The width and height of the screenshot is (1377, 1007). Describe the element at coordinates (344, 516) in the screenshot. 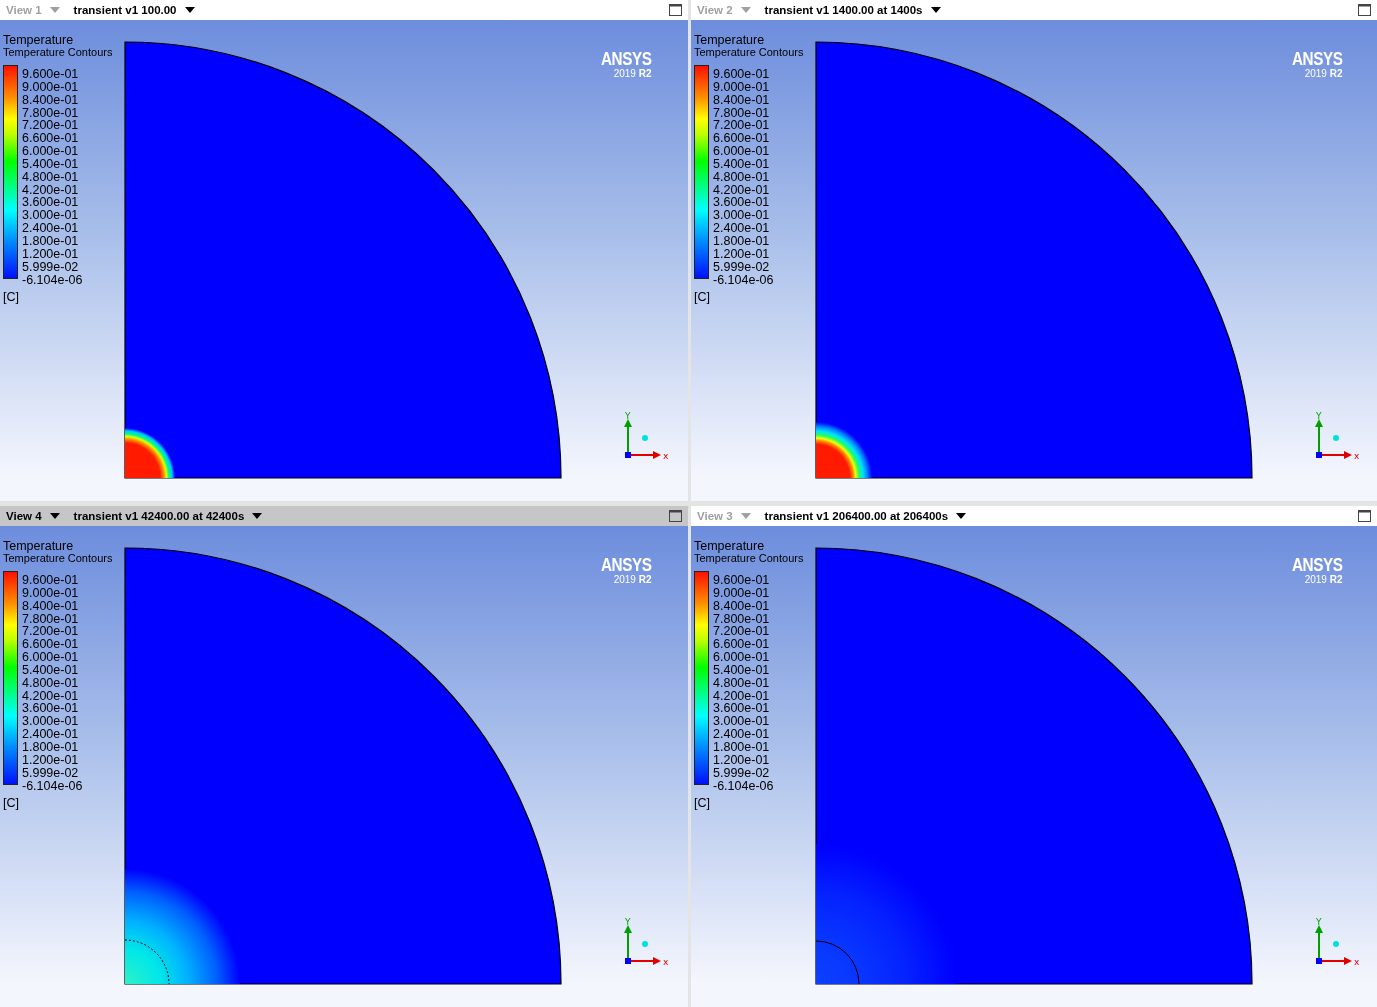

I see `view-tab: View 4 transient v1 42400.00 at 42400s` at that location.